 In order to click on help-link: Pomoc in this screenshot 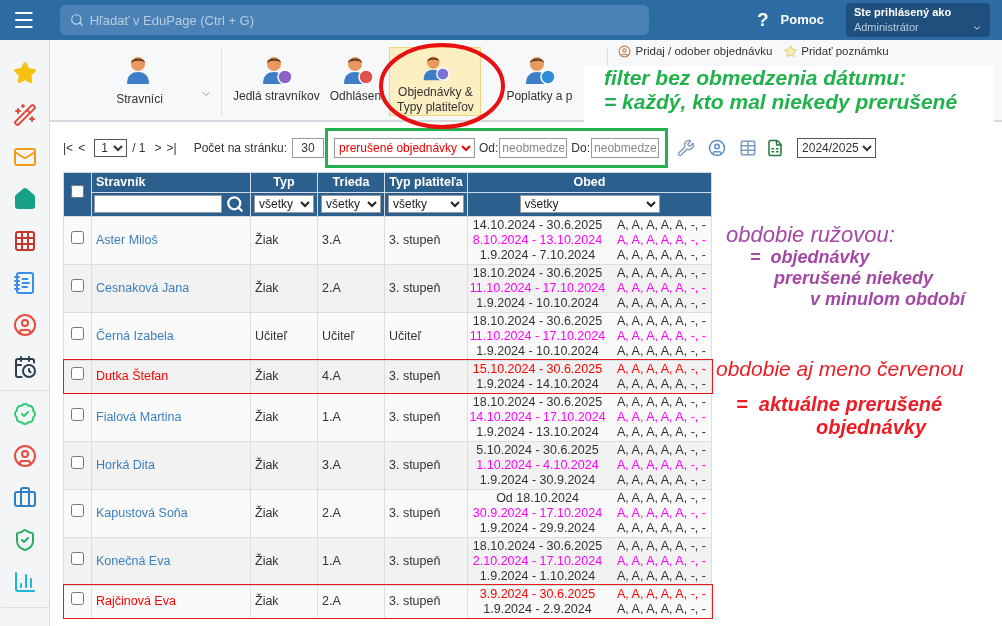, I will do `click(802, 20)`.